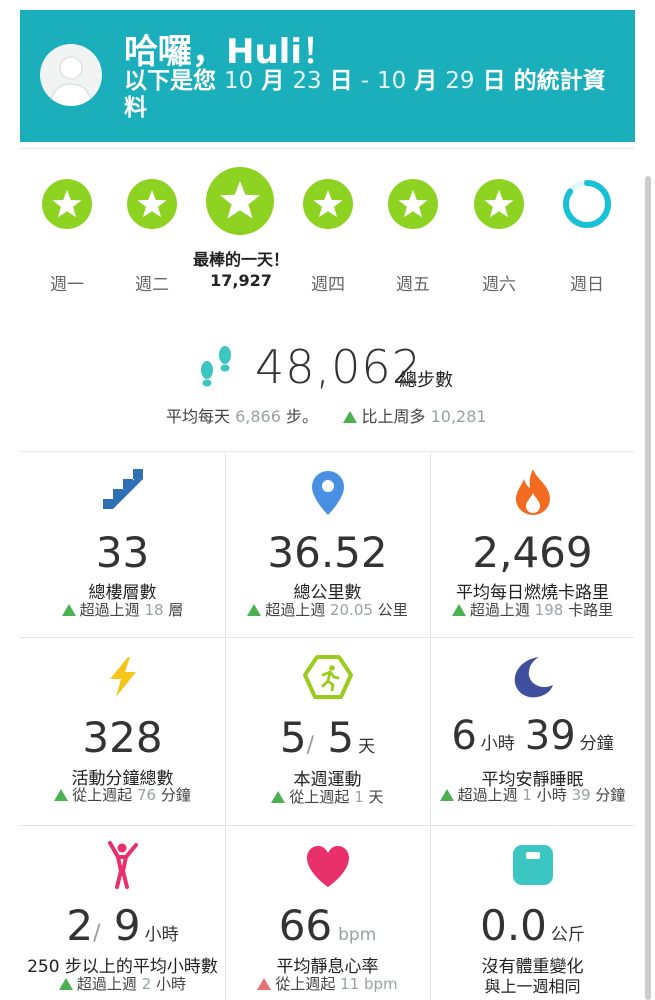 Image resolution: width=655 pixels, height=1000 pixels. Describe the element at coordinates (532, 552) in the screenshot. I see `calories-value: 2,469` at that location.